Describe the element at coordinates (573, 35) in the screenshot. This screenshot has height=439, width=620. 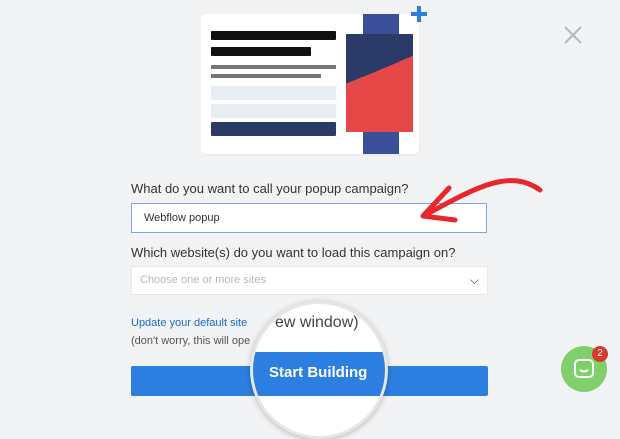
I see `close-icon` at that location.